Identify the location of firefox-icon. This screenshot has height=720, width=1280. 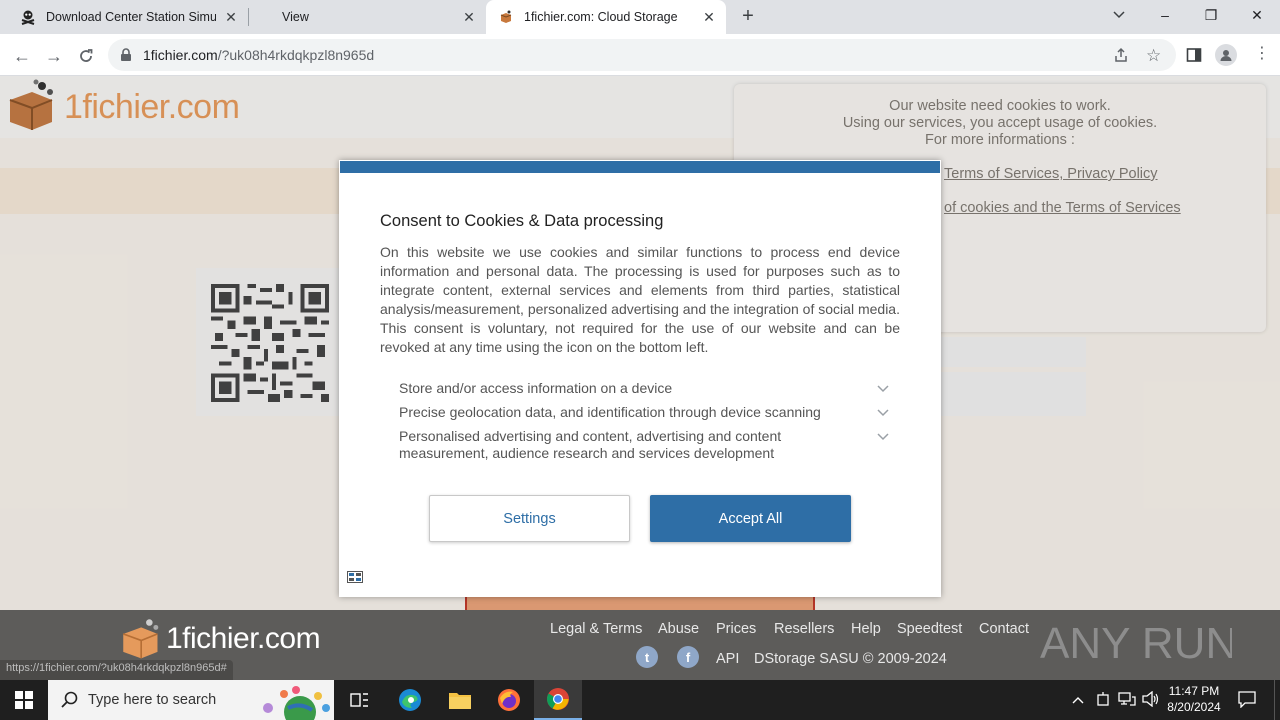
(509, 700).